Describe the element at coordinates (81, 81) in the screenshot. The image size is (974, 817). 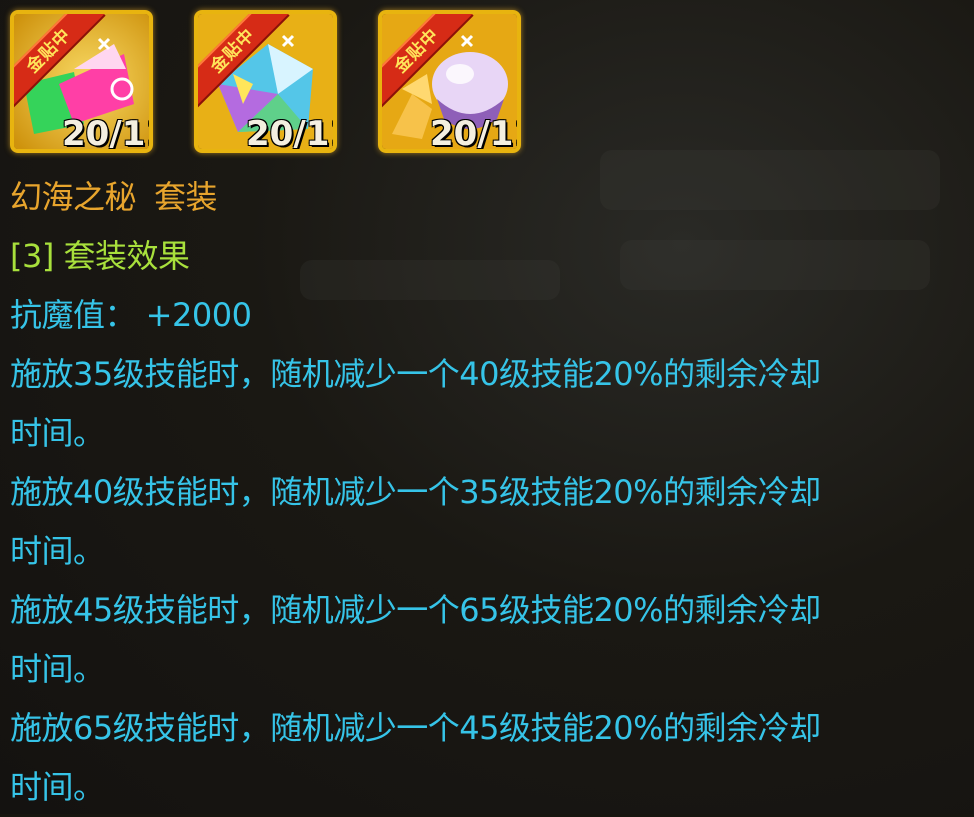
I see `set-item-slot-1: 金贴中 20/11` at that location.